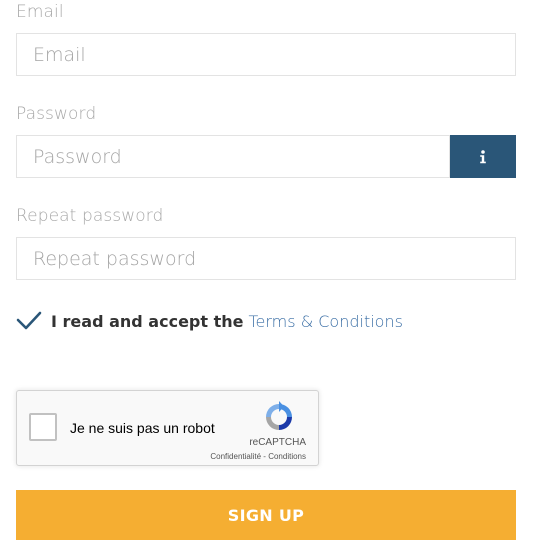  I want to click on repeat-password-label: Repeat password, so click(90, 216).